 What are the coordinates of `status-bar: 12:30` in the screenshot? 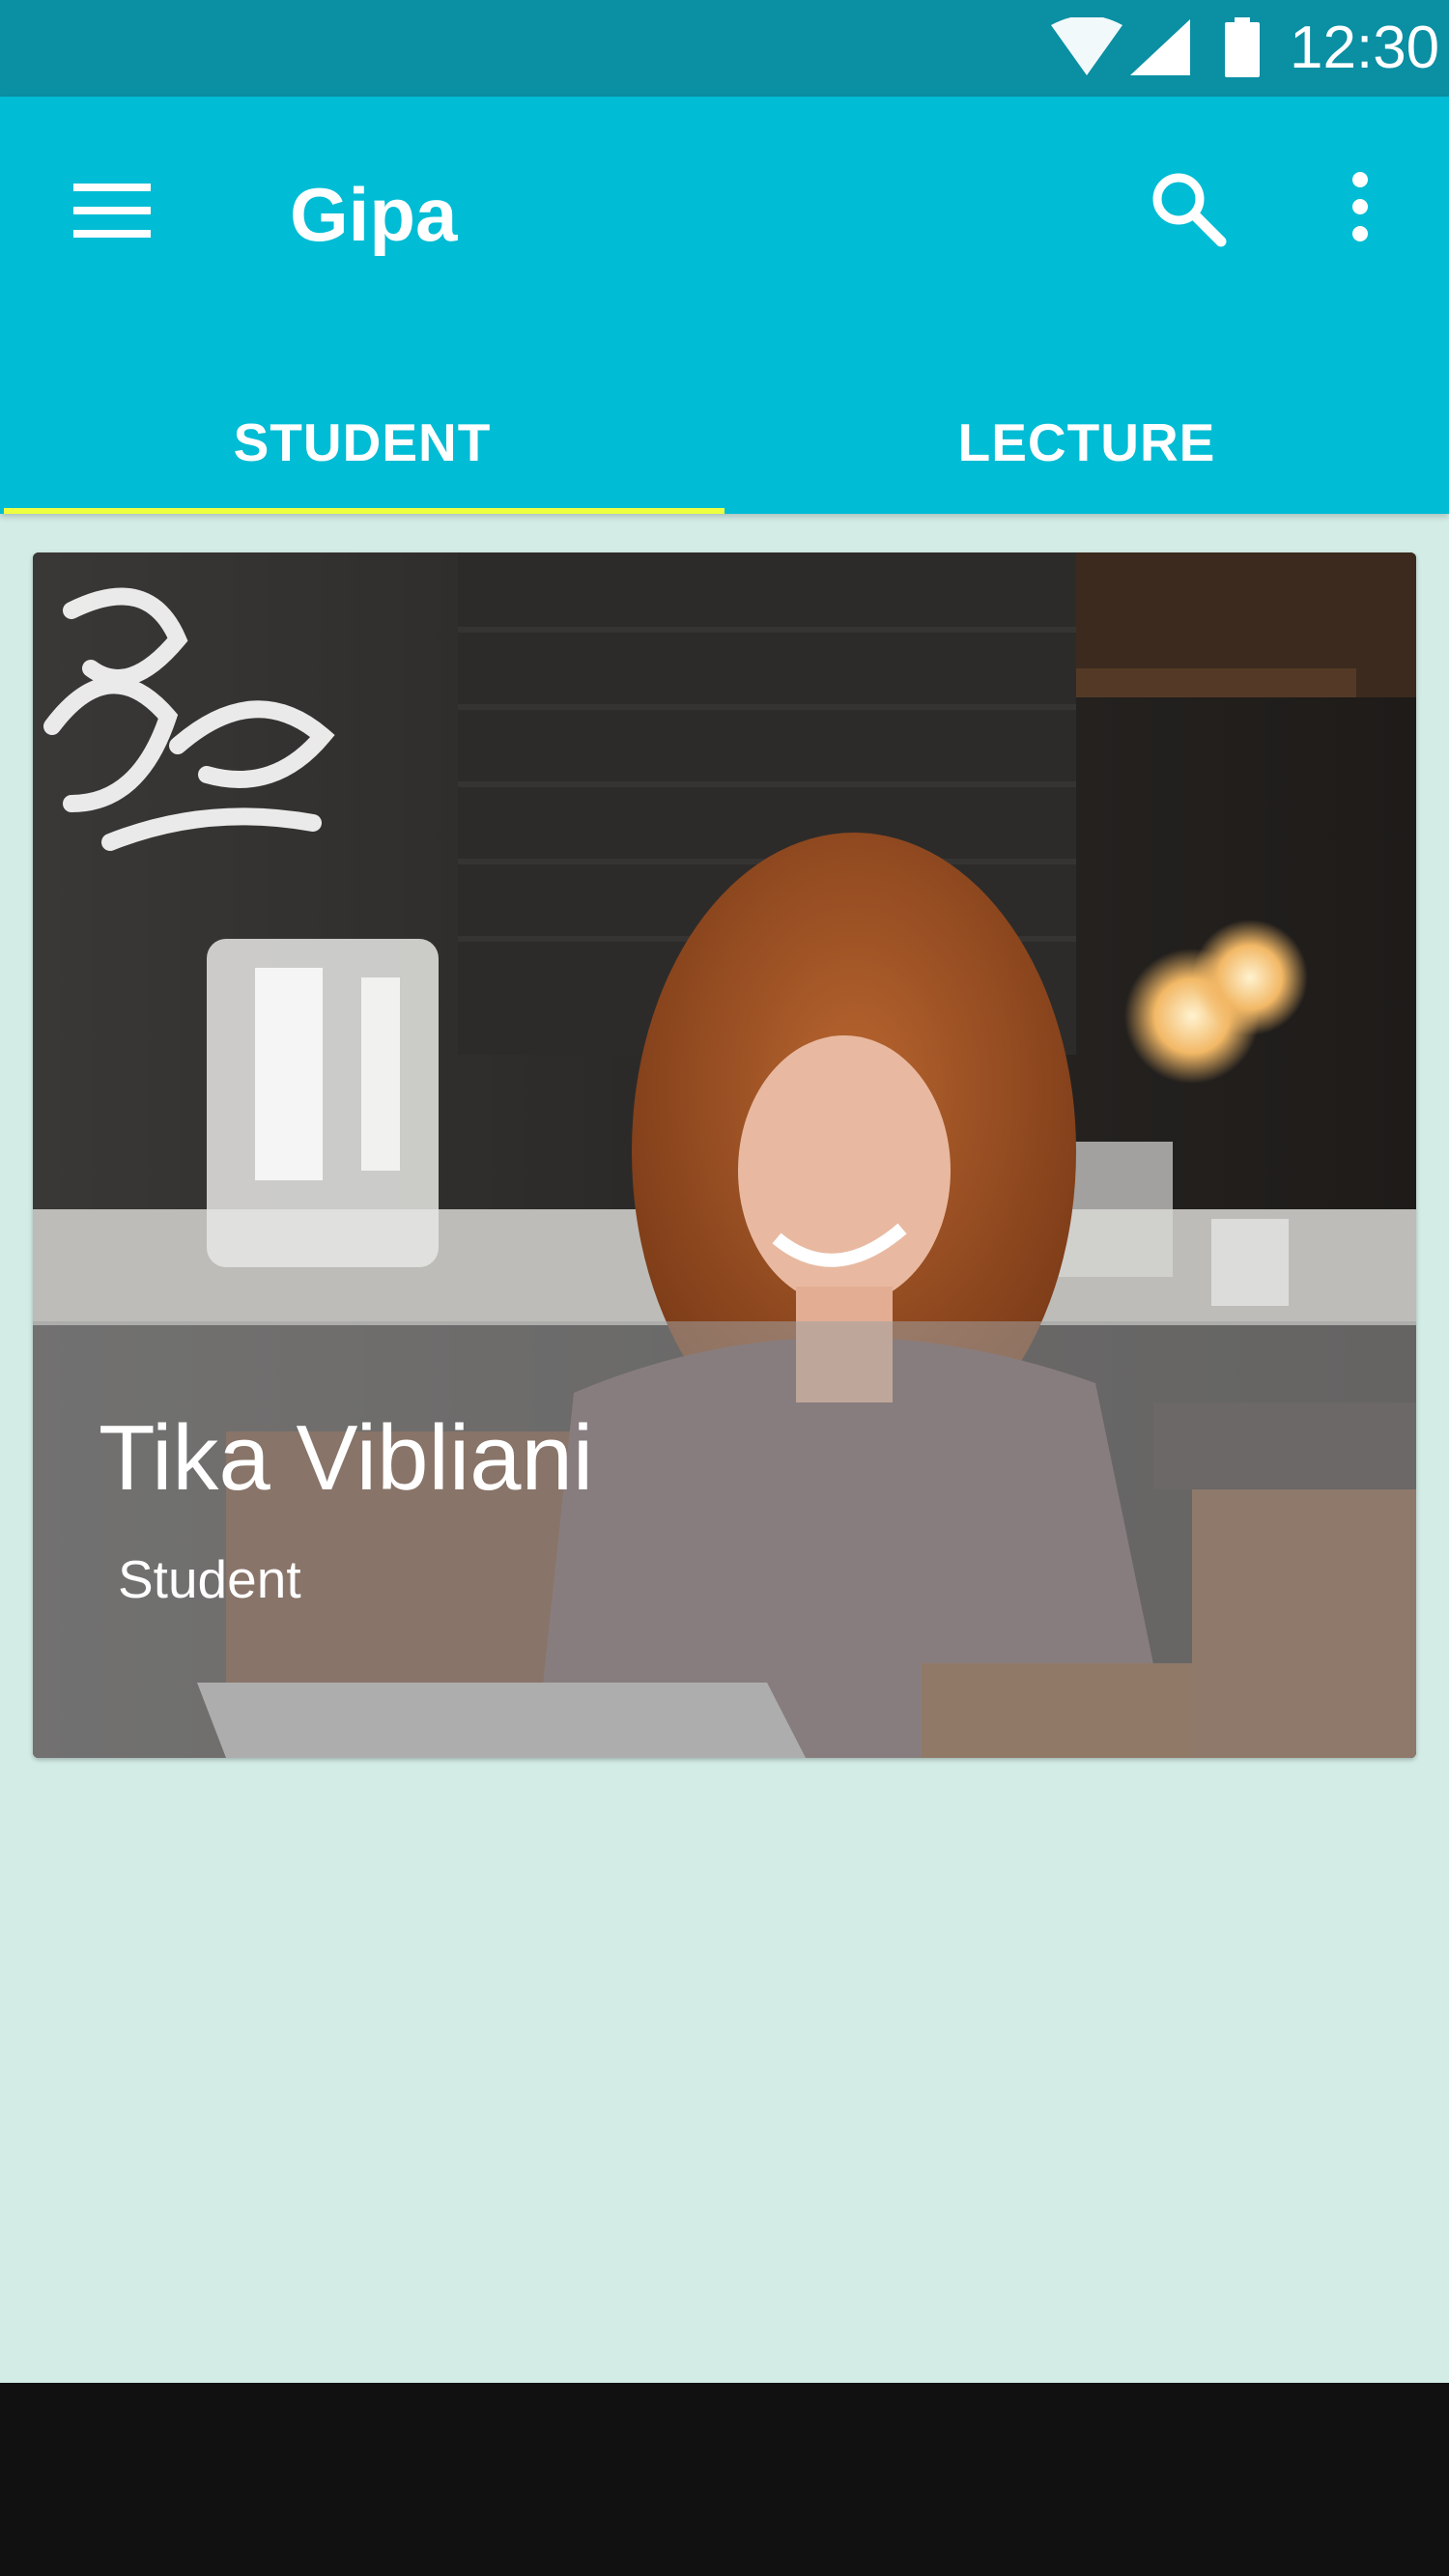 It's located at (724, 48).